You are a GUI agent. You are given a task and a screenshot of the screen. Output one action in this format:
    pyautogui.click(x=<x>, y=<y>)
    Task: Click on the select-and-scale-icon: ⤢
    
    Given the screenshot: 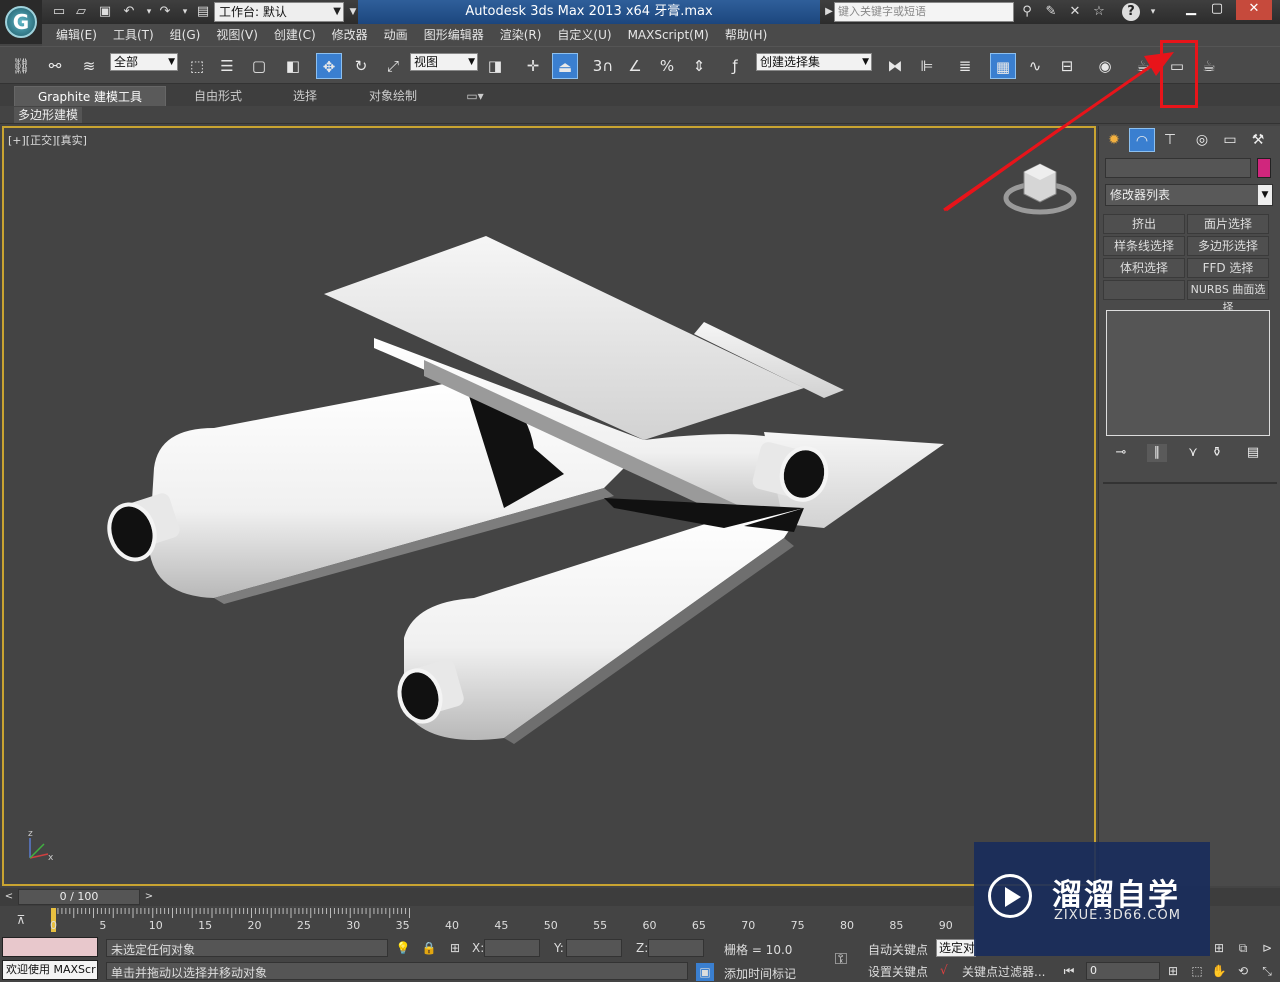 What is the action you would take?
    pyautogui.click(x=393, y=66)
    